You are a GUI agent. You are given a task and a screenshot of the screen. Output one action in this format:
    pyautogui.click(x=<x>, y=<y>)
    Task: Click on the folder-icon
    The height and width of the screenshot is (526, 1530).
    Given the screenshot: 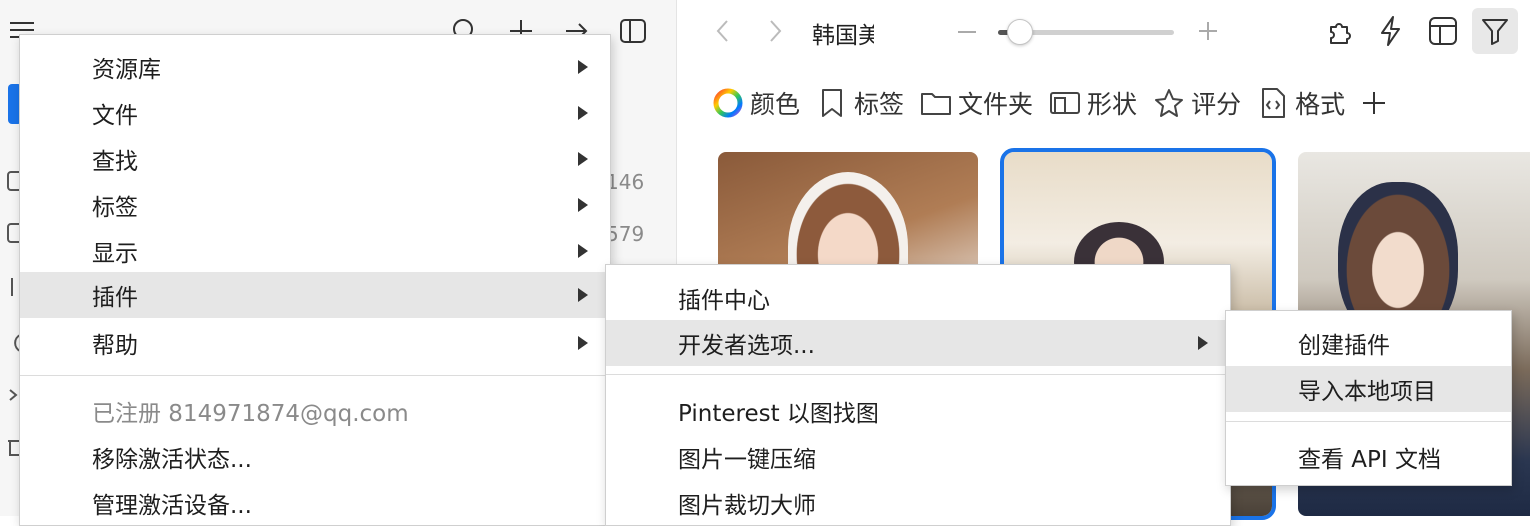 What is the action you would take?
    pyautogui.click(x=936, y=103)
    